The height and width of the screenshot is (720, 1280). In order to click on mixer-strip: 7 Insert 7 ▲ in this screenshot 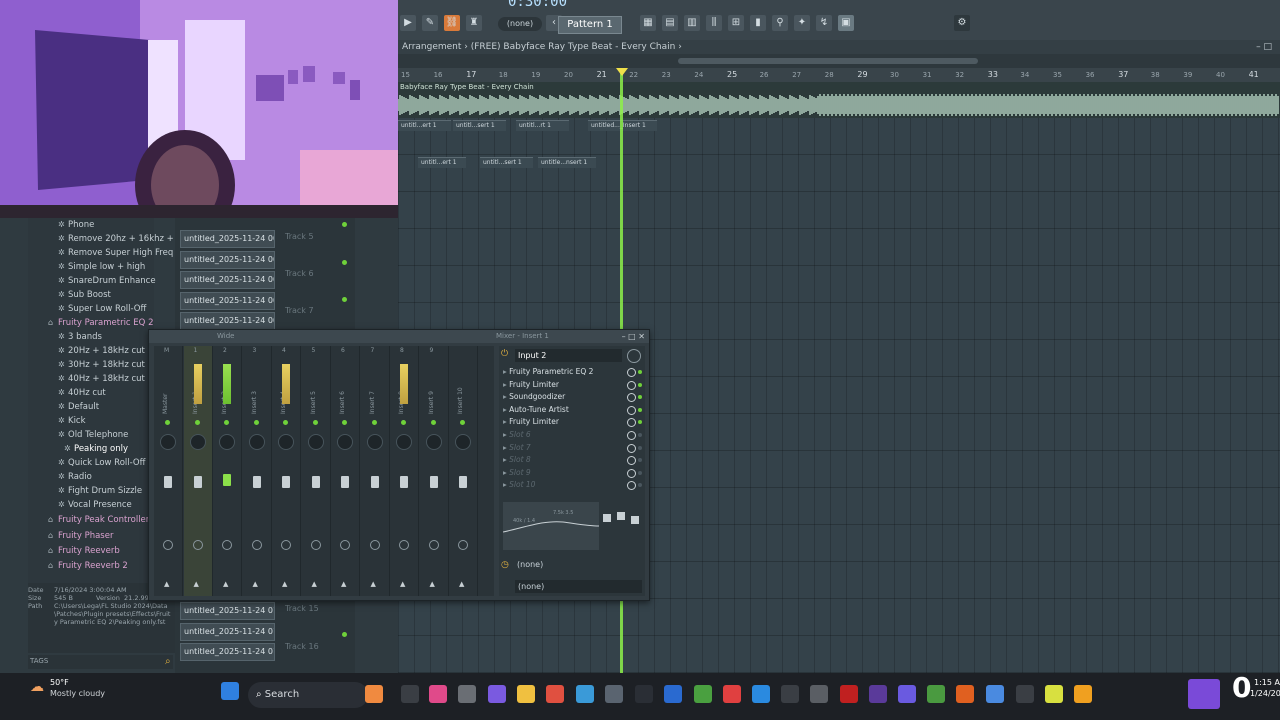, I will do `click(375, 471)`.